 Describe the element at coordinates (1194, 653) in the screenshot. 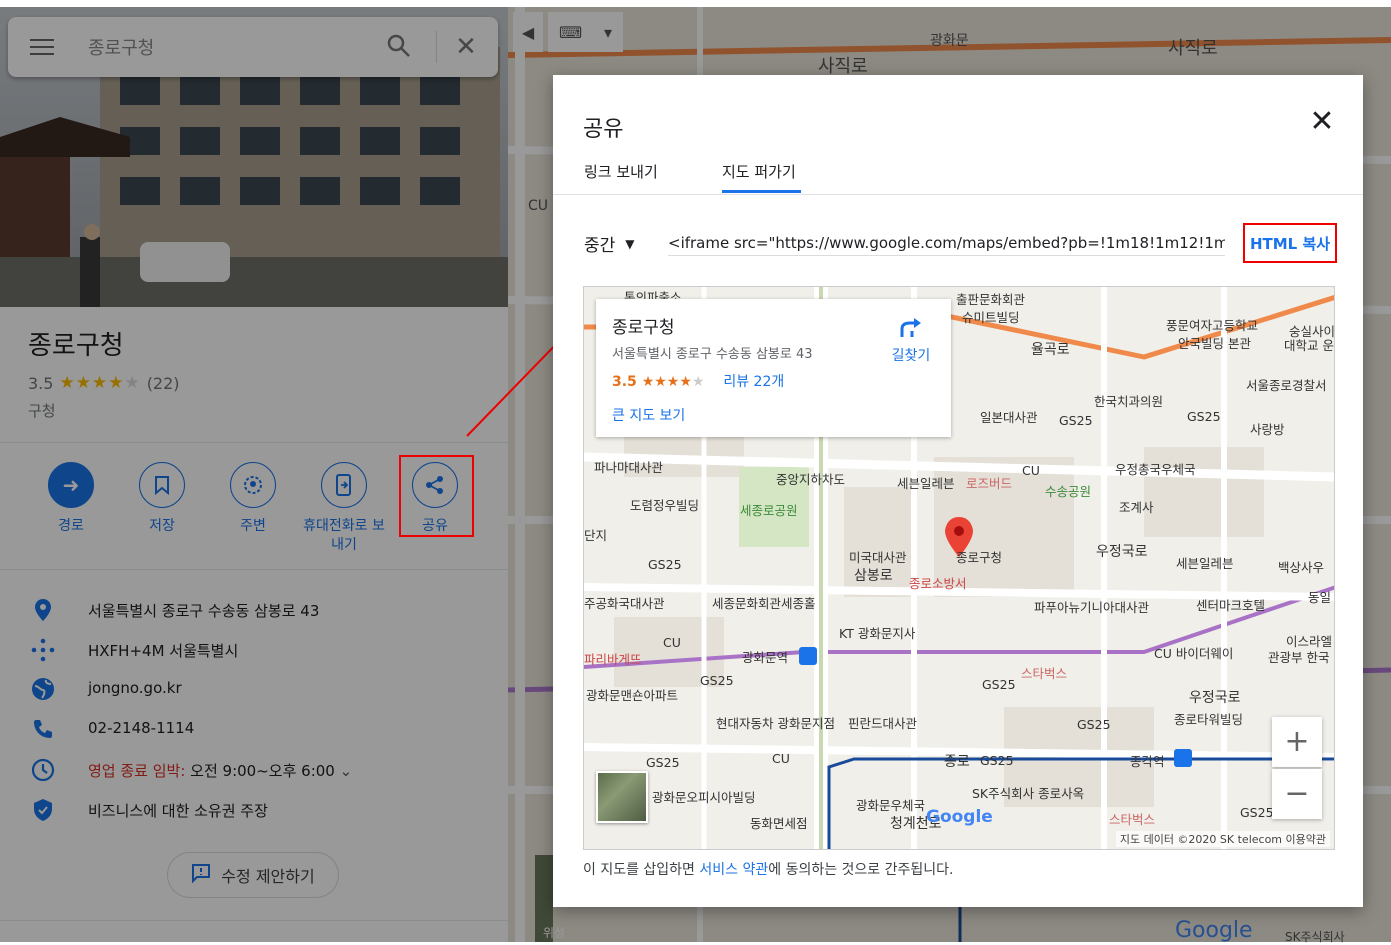

I see `map-label: CU 바이더웨이` at that location.